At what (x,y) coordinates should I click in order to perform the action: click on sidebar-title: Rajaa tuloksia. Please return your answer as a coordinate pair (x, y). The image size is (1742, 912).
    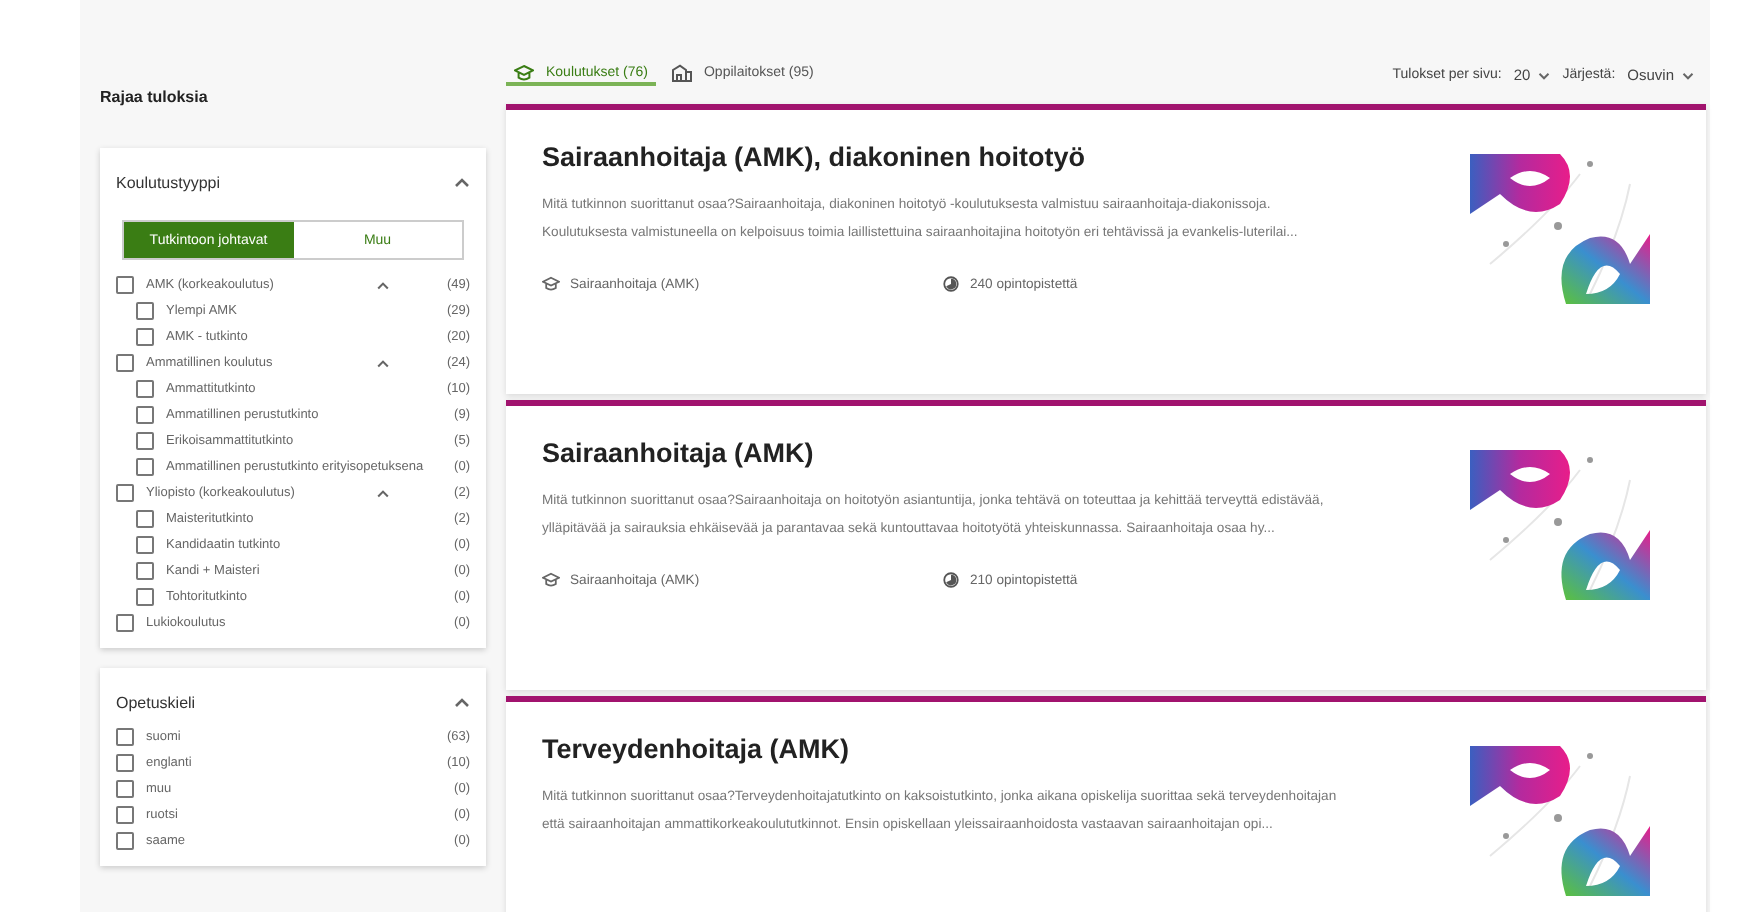
    Looking at the image, I should click on (154, 97).